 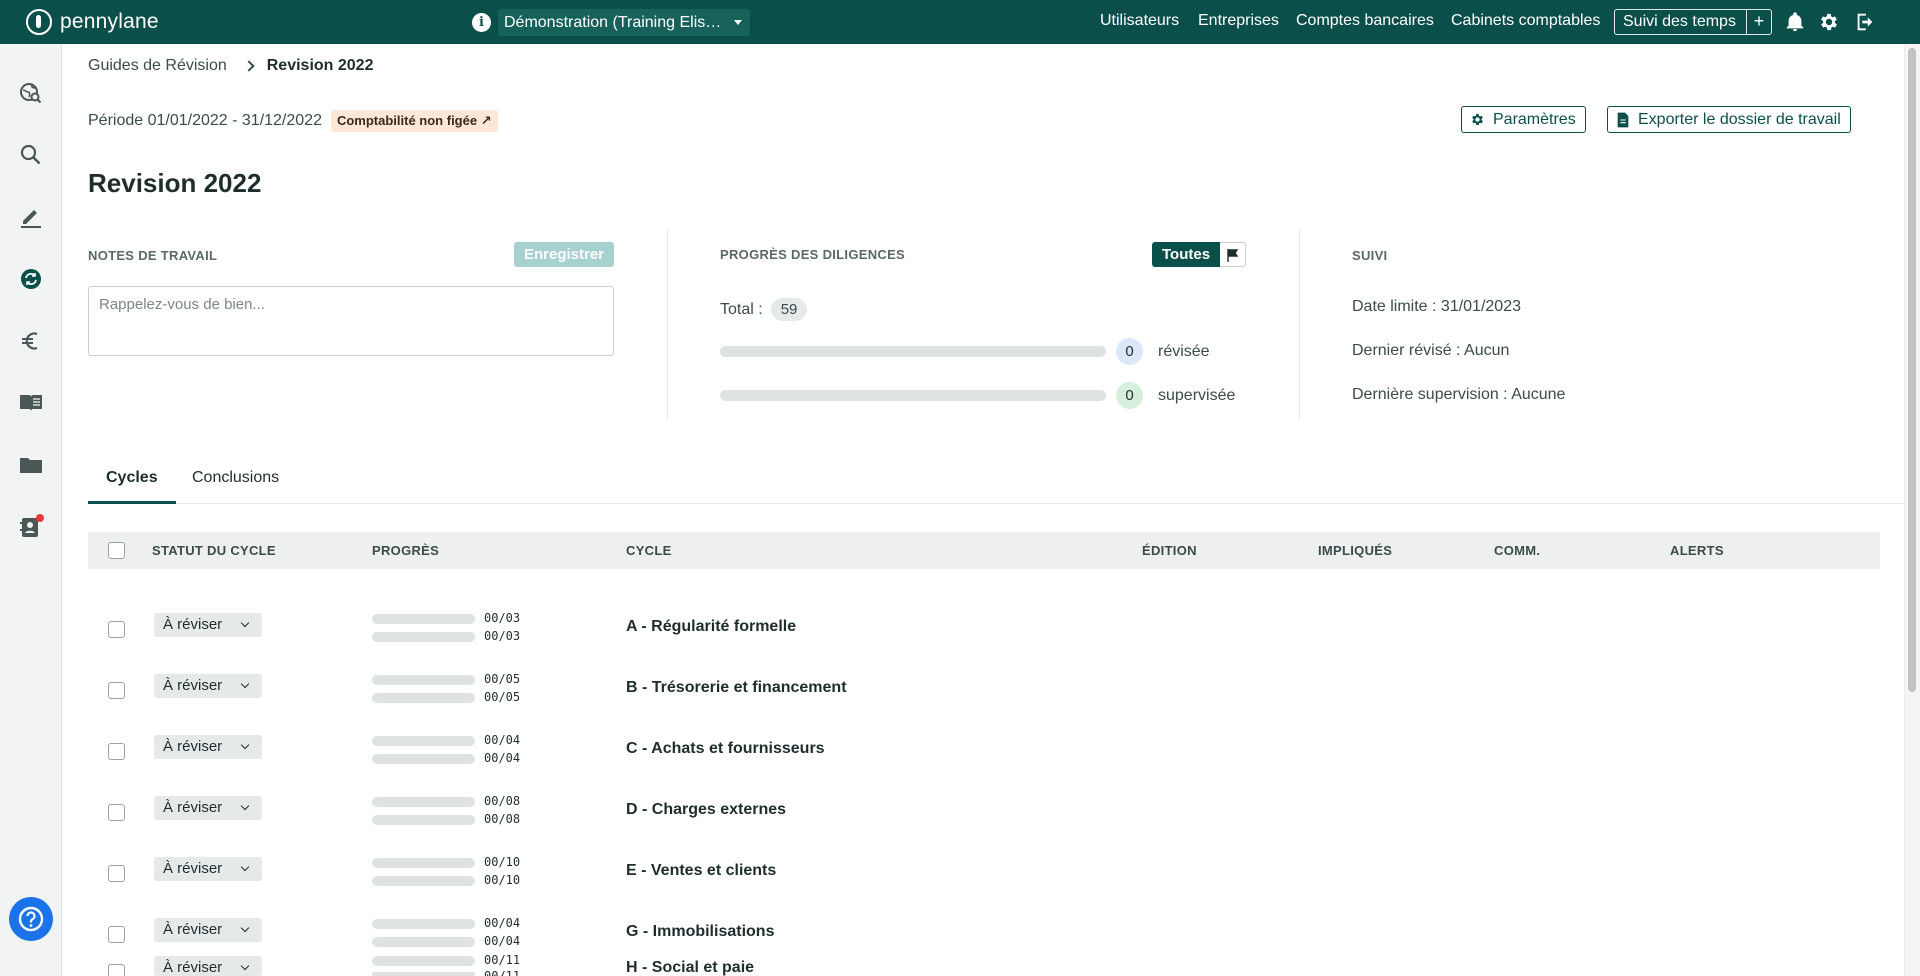 I want to click on select-all-checkbox, so click(x=116, y=550).